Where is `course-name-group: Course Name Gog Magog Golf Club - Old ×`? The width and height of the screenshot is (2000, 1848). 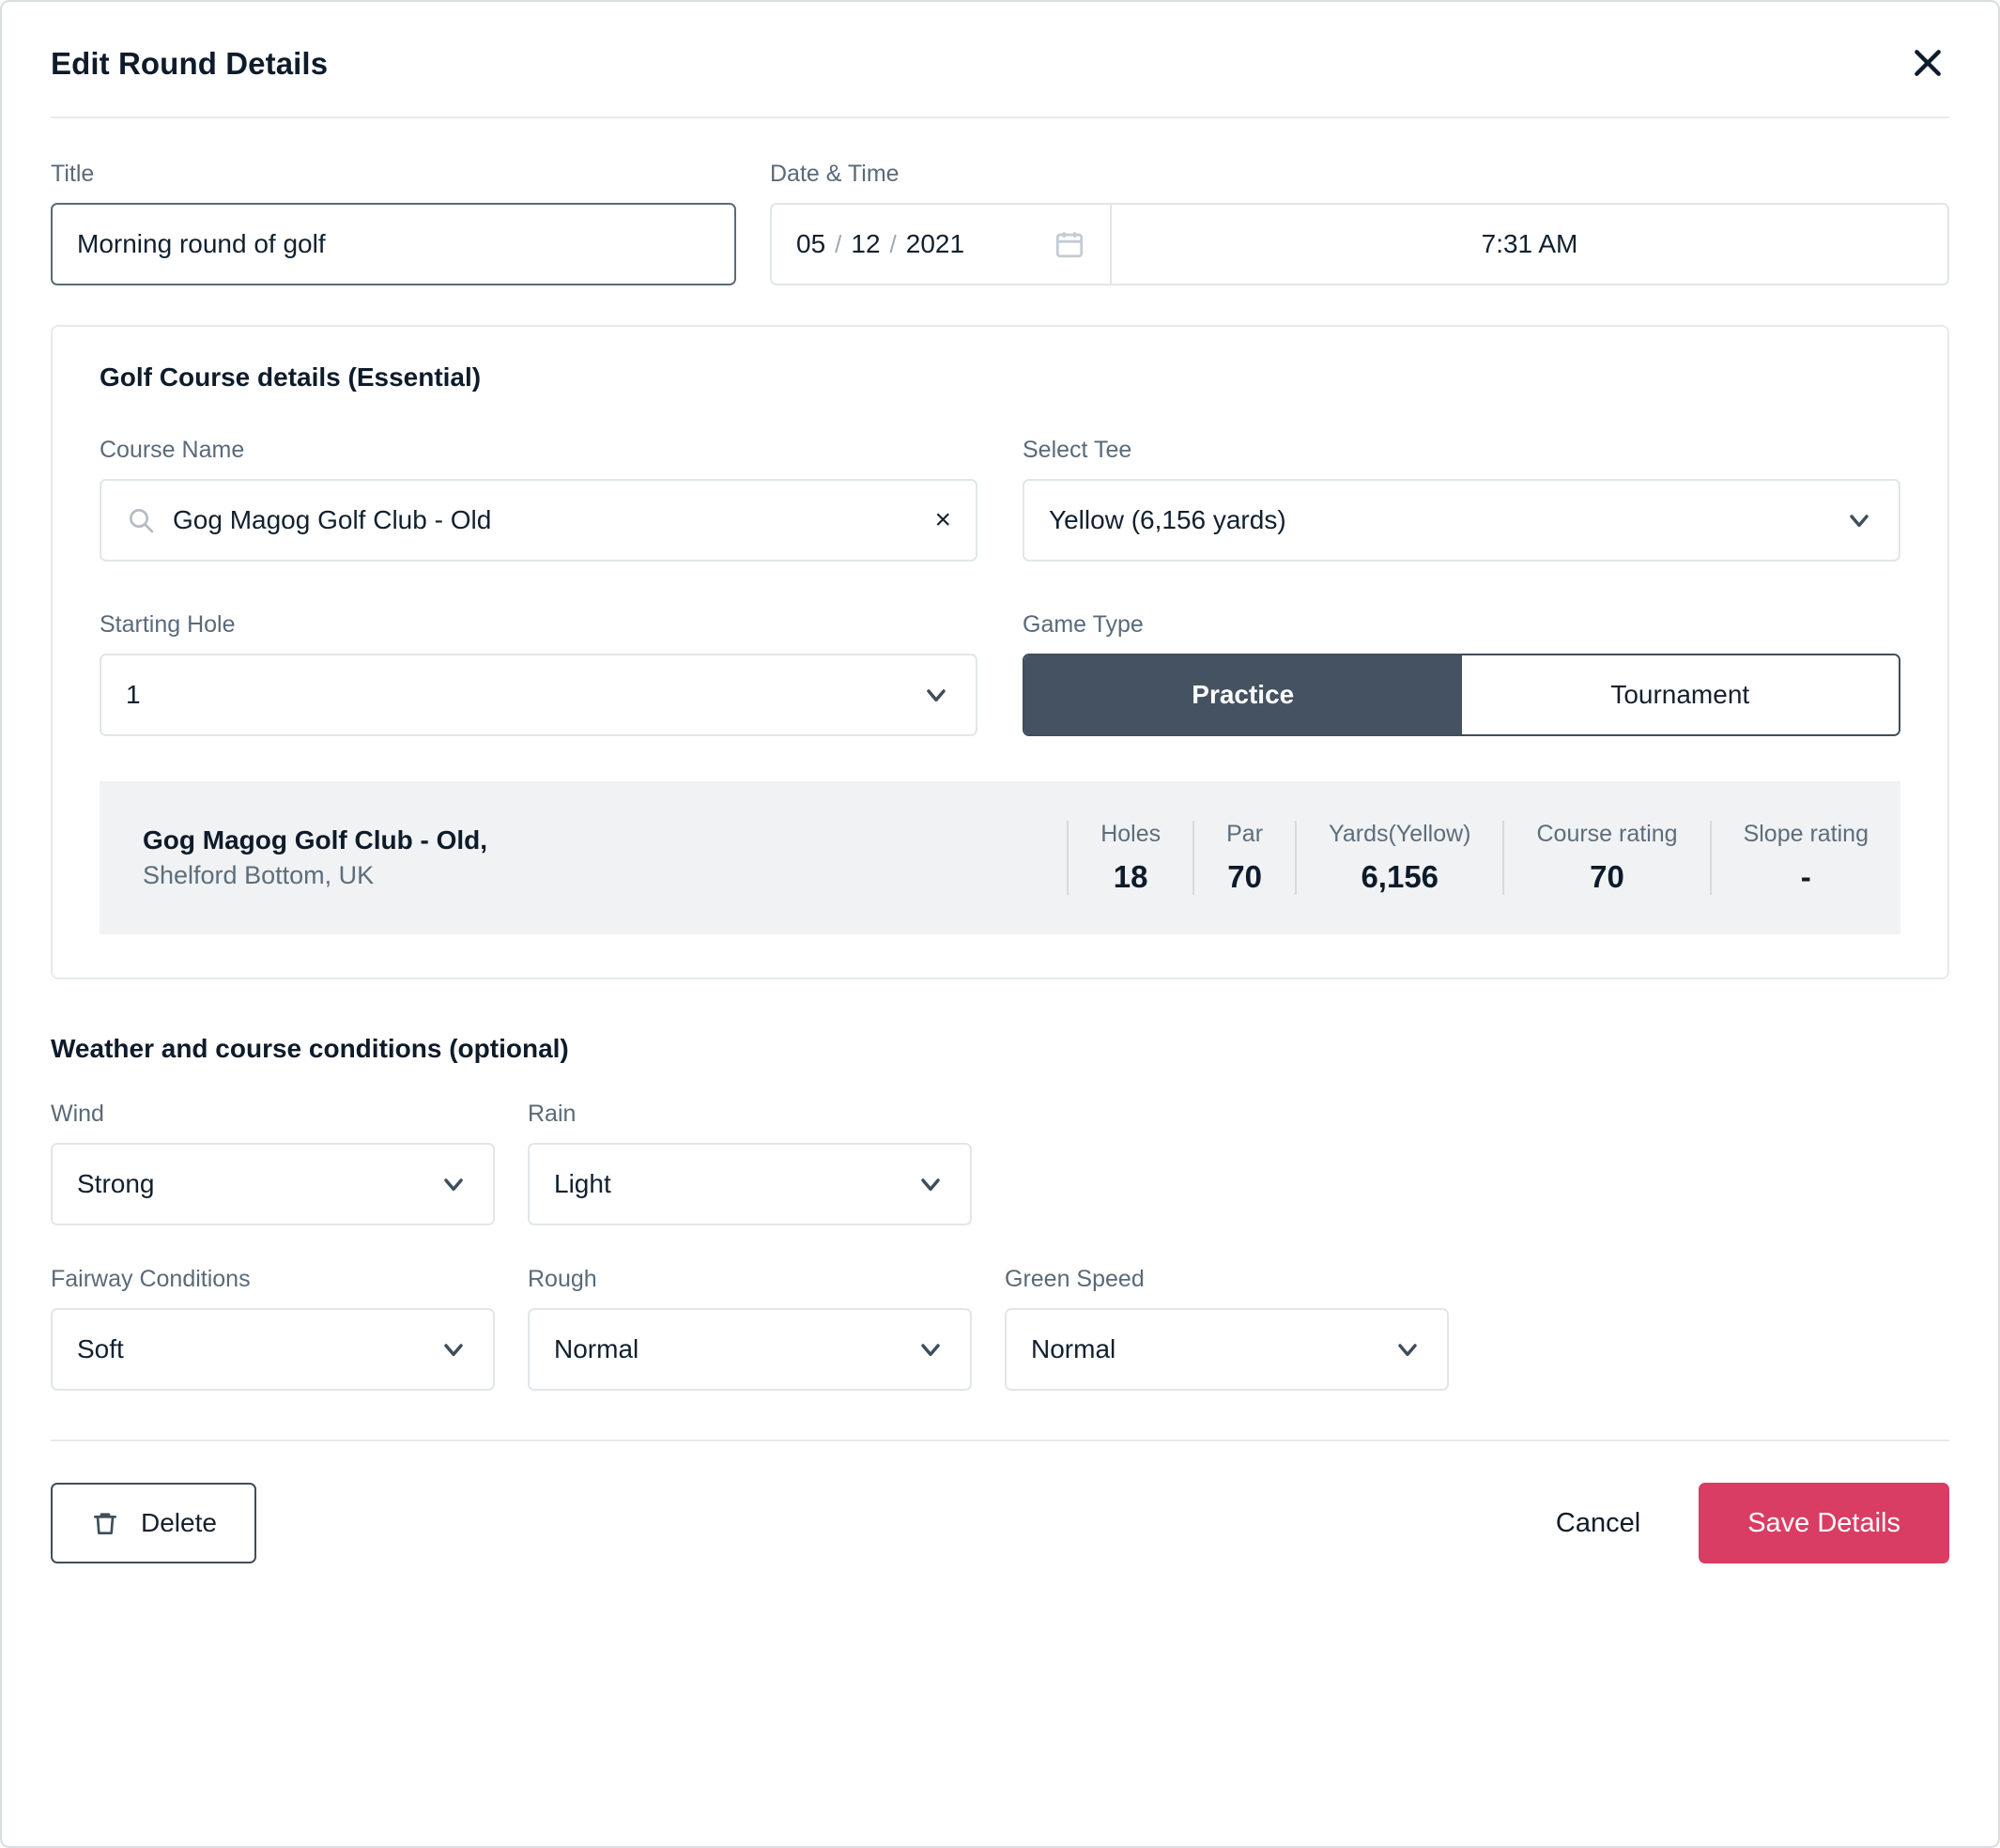 course-name-group: Course Name Gog Magog Golf Club - Old × is located at coordinates (538, 499).